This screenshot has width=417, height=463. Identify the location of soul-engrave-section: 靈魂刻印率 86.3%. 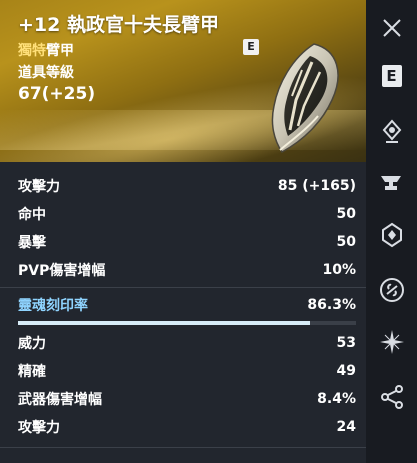
(187, 305).